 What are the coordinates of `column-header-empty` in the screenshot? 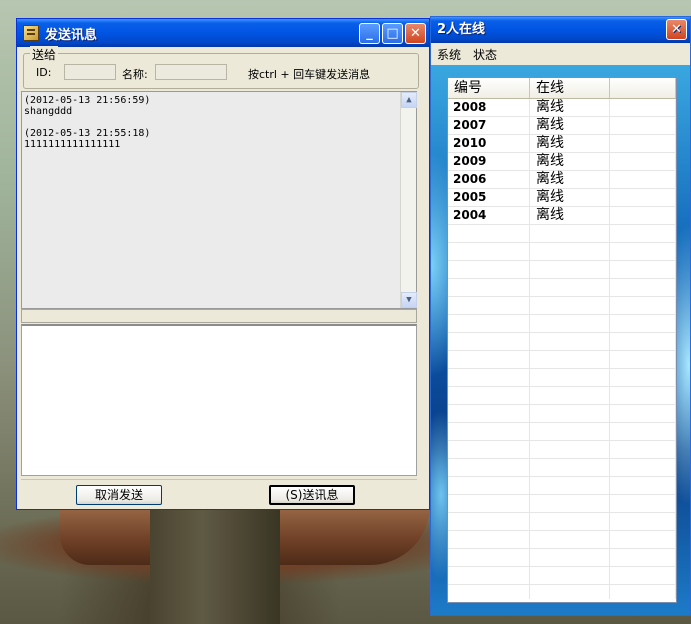 It's located at (643, 88).